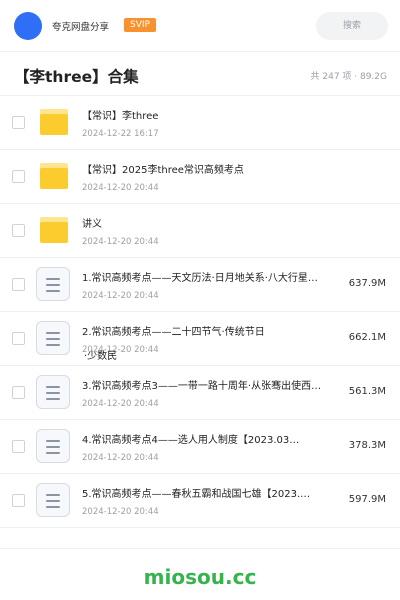 The image size is (400, 600). What do you see at coordinates (367, 337) in the screenshot?
I see `file-size: 662.1M` at bounding box center [367, 337].